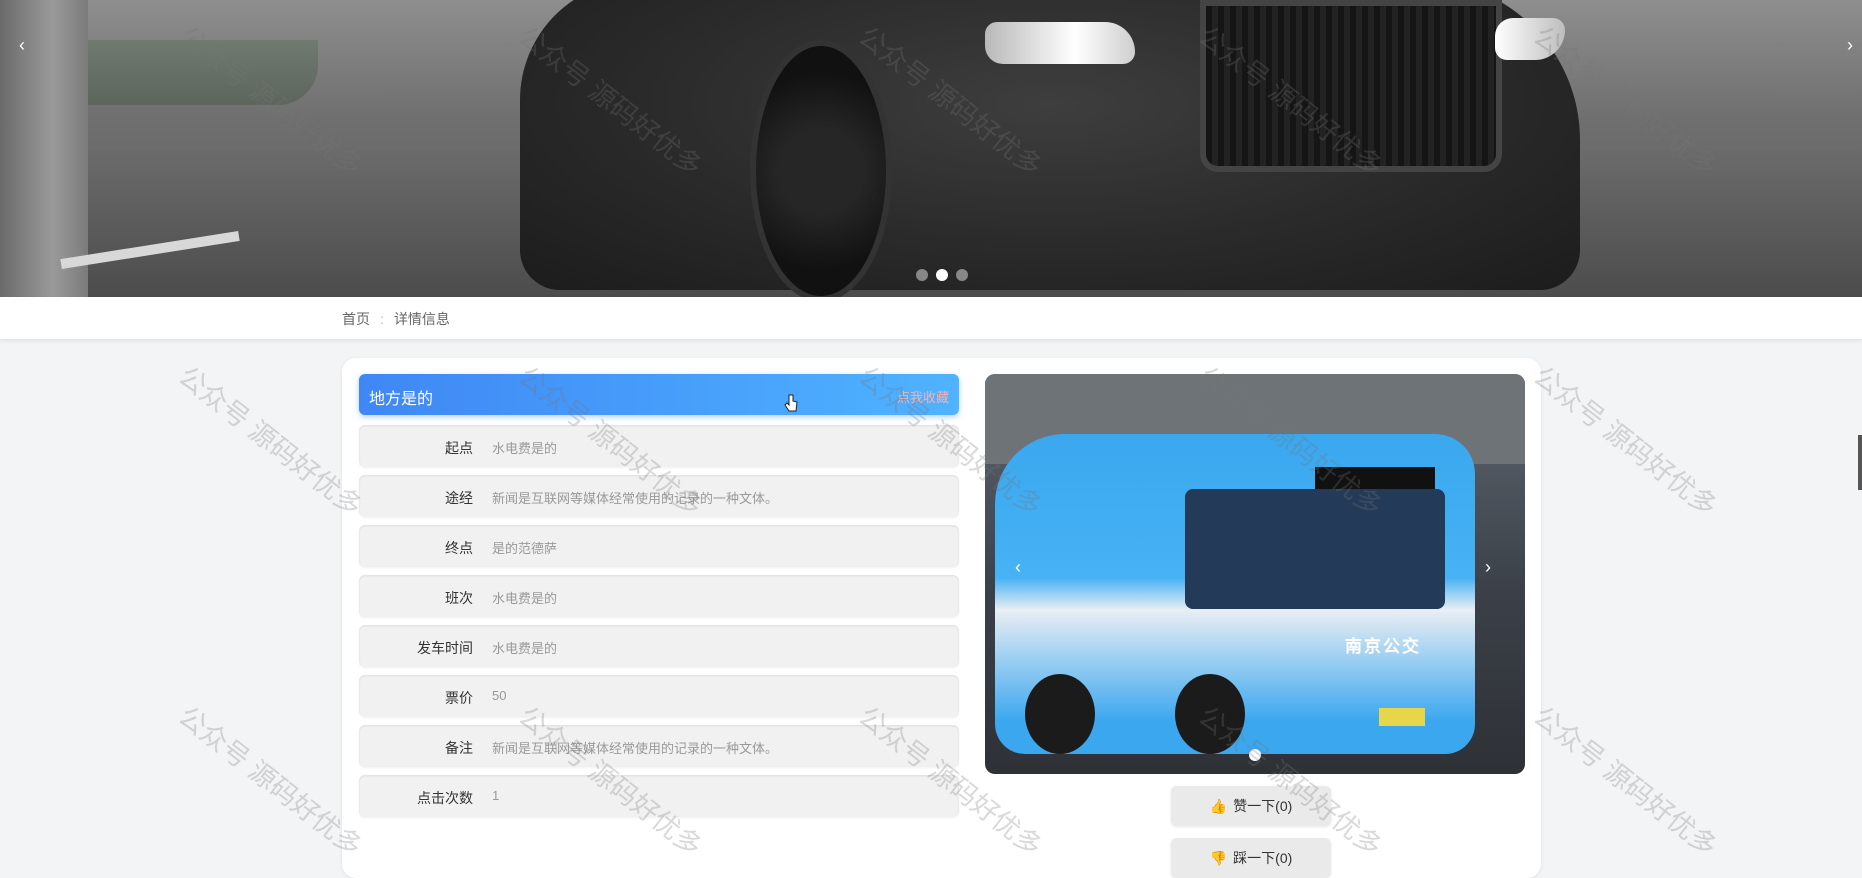  I want to click on favorite-button: 点我收藏, so click(923, 396).